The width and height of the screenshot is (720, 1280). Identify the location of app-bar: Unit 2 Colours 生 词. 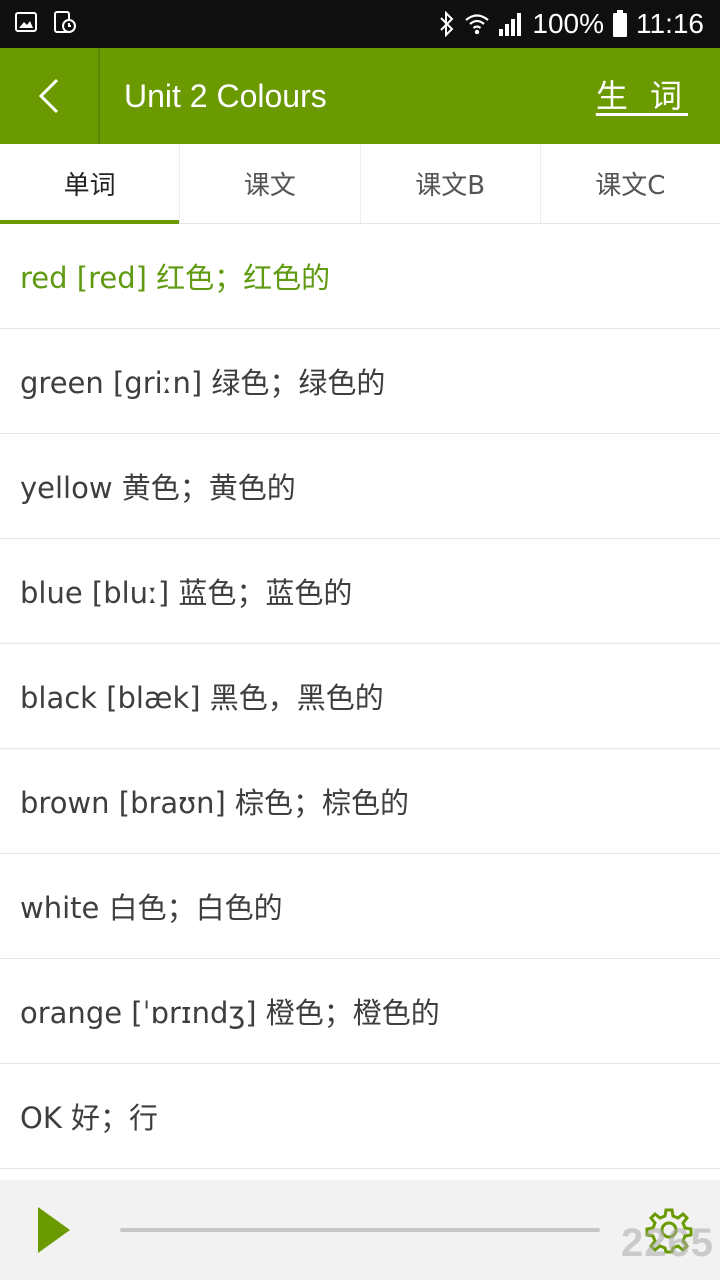
(360, 96).